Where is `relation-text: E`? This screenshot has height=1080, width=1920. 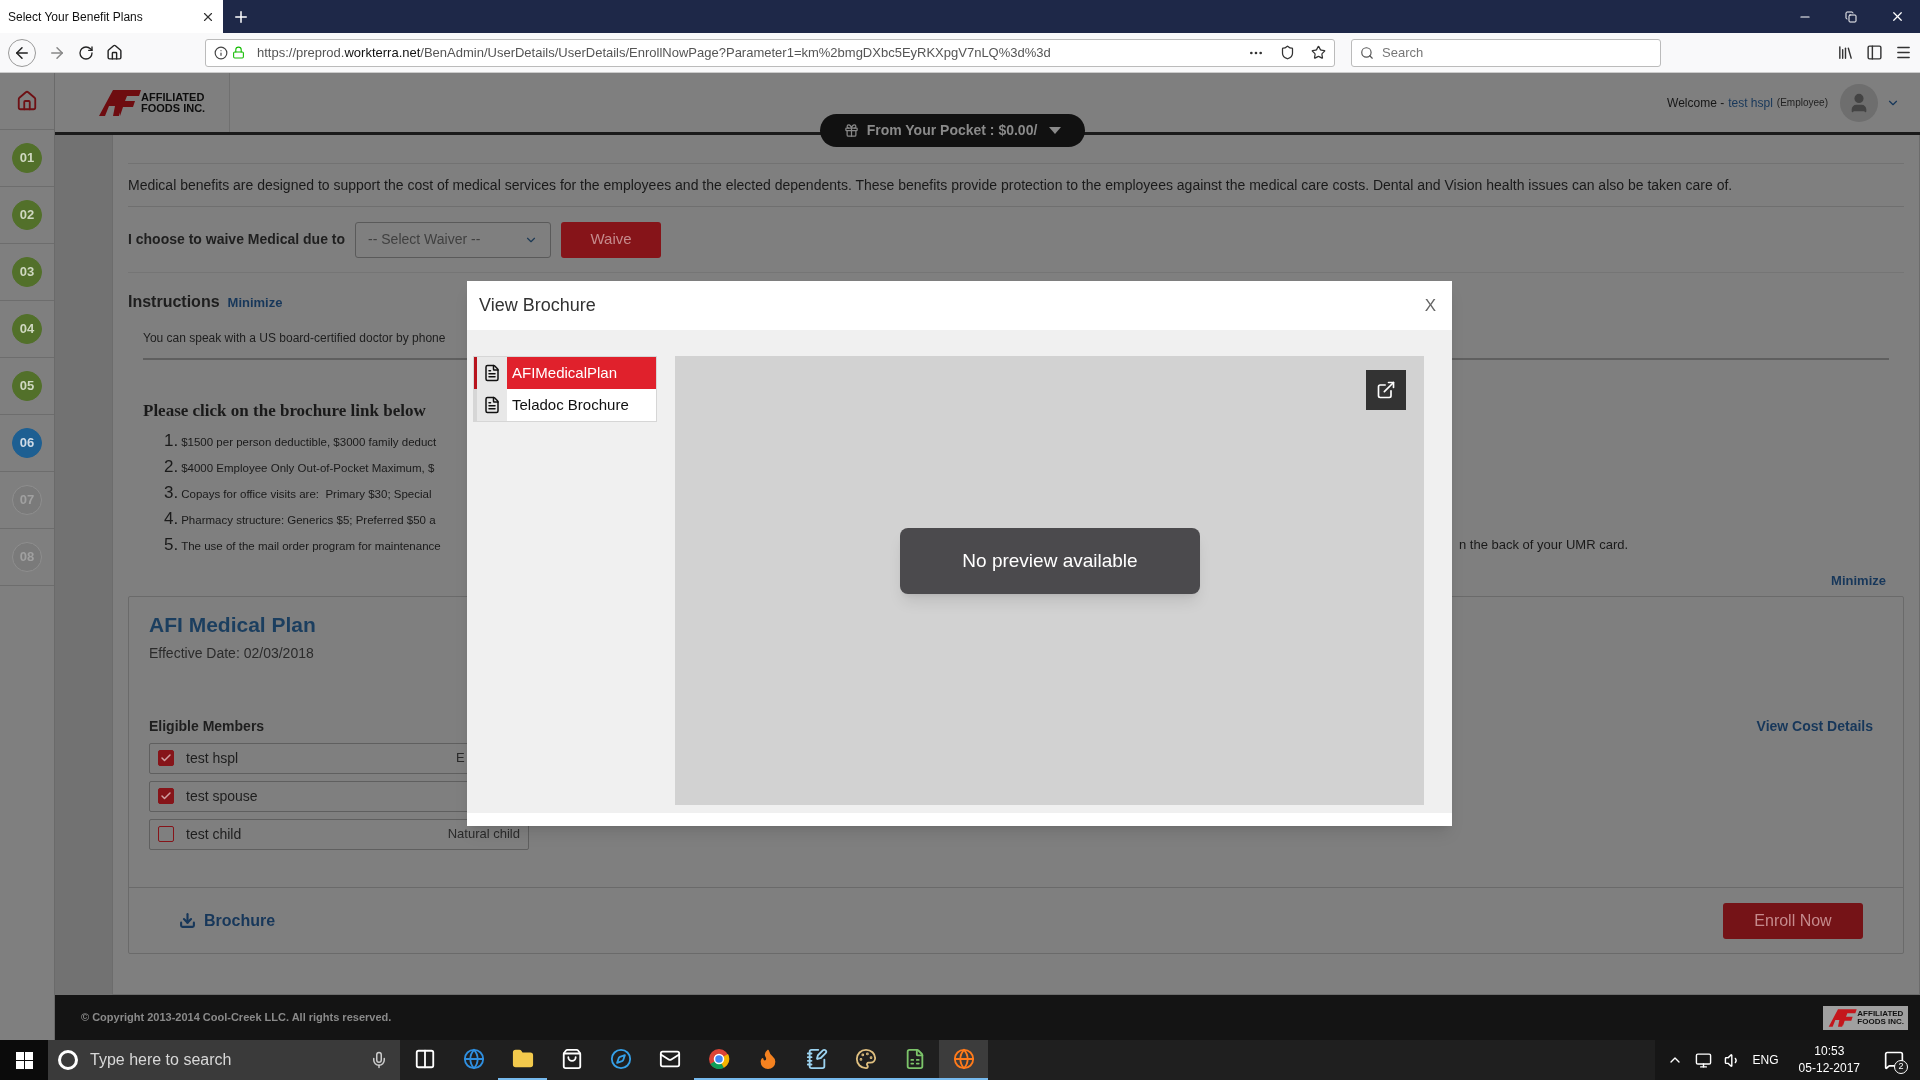
relation-text: E is located at coordinates (460, 758).